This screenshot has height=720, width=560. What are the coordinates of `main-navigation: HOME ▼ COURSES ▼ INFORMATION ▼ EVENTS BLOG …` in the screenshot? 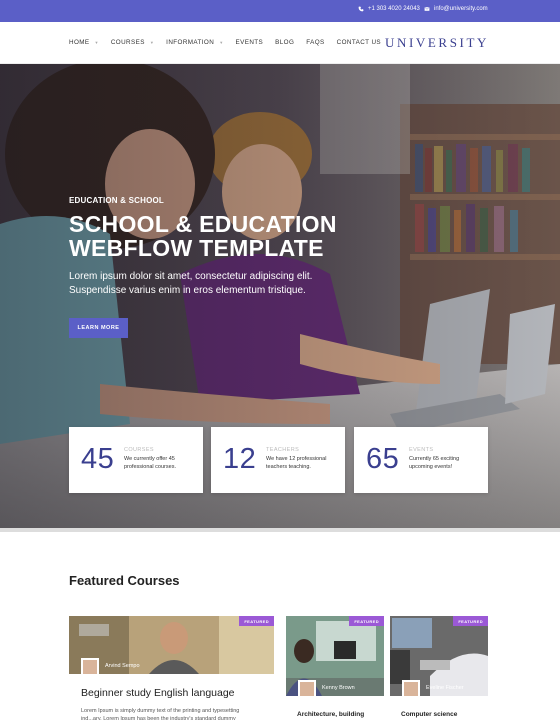 It's located at (280, 43).